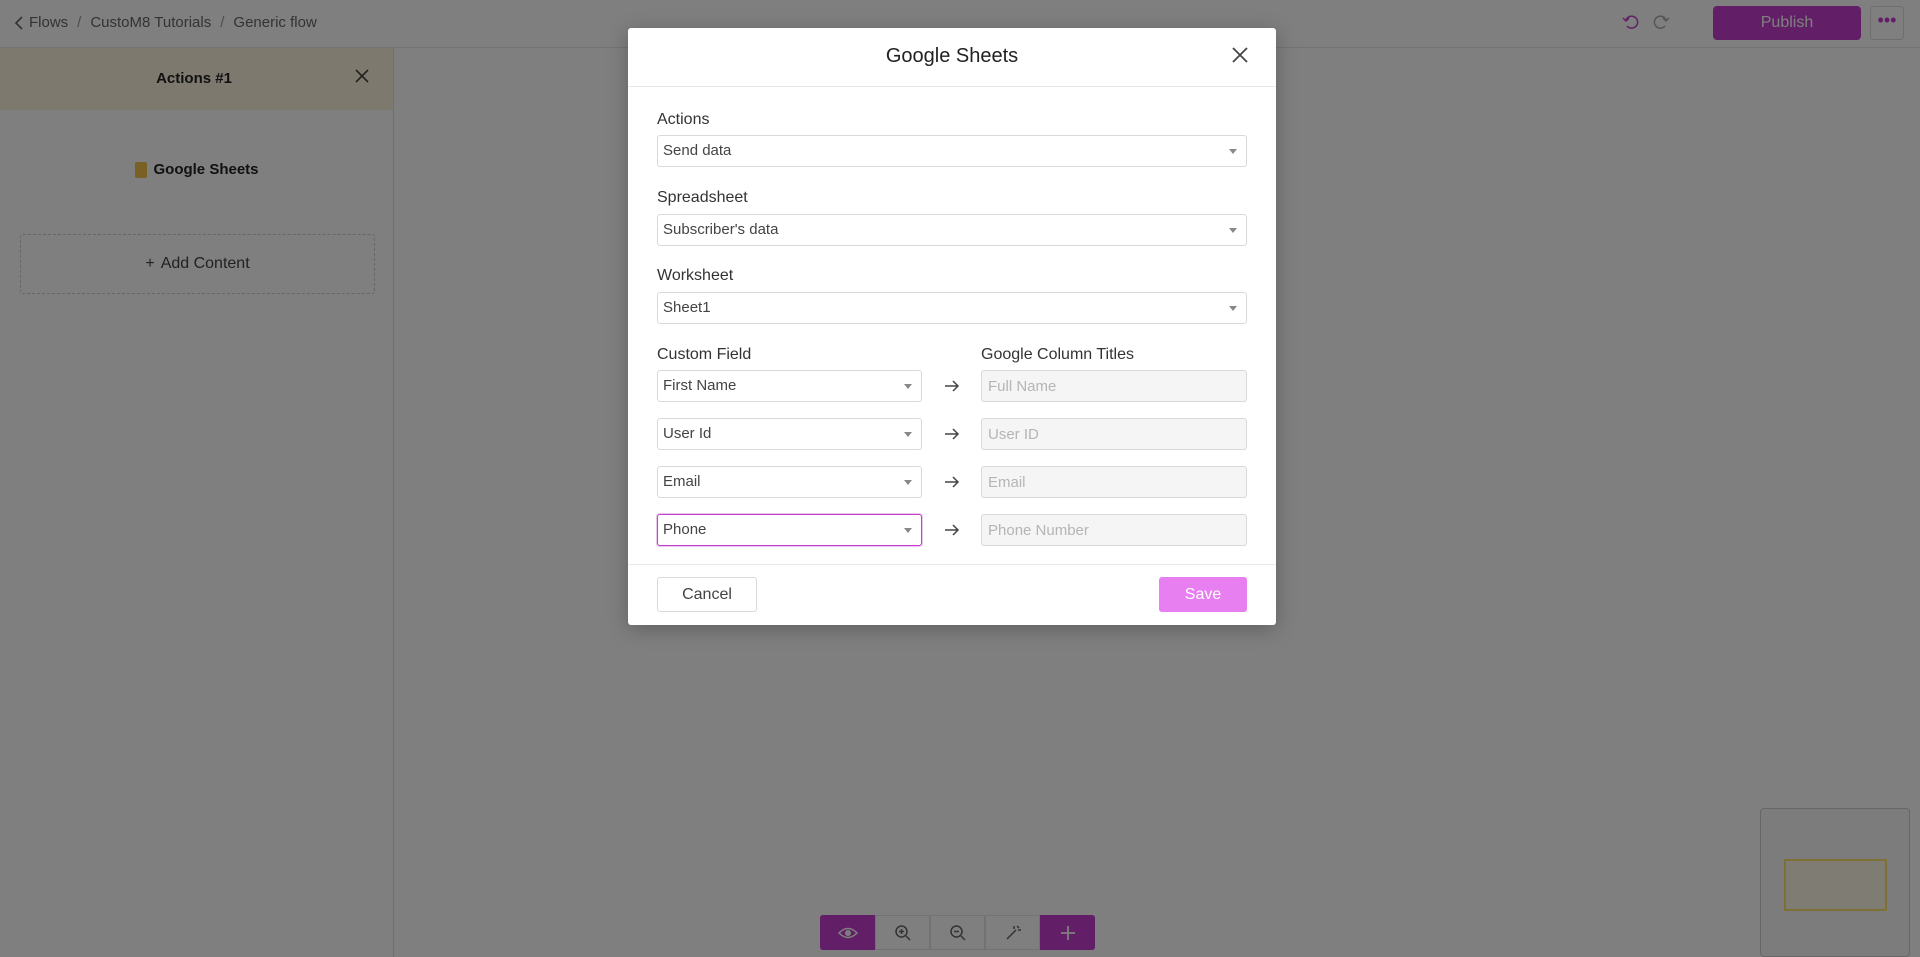 This screenshot has width=1920, height=957. I want to click on actions-label: Actions, so click(683, 119).